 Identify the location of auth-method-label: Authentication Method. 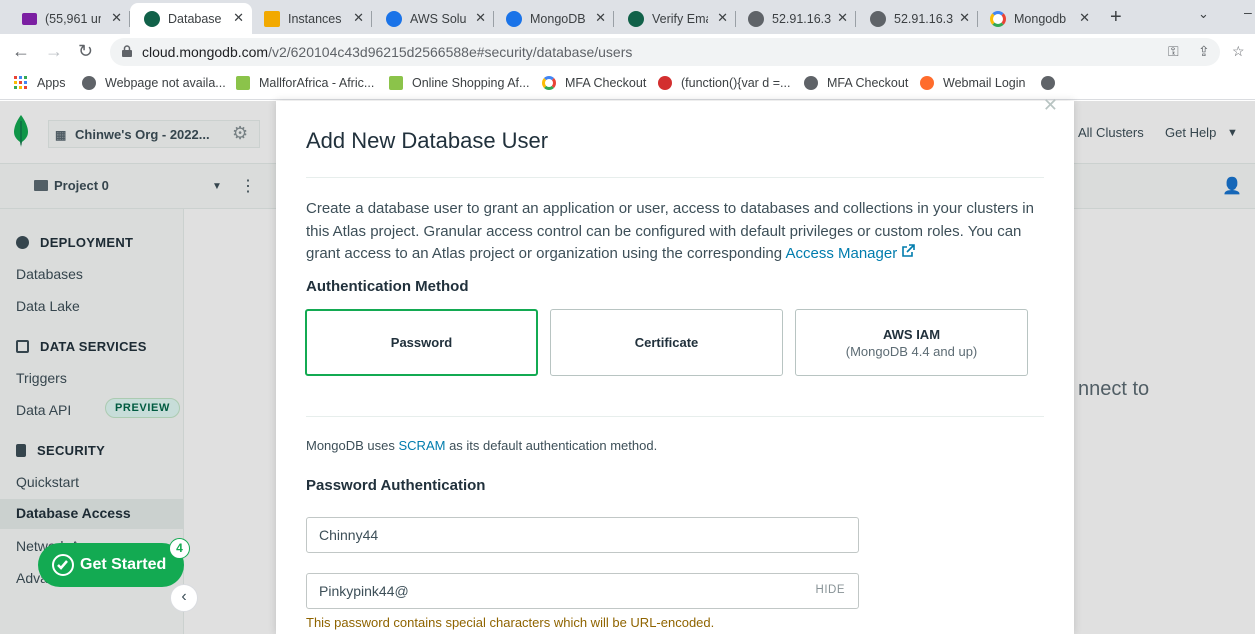
(387, 286).